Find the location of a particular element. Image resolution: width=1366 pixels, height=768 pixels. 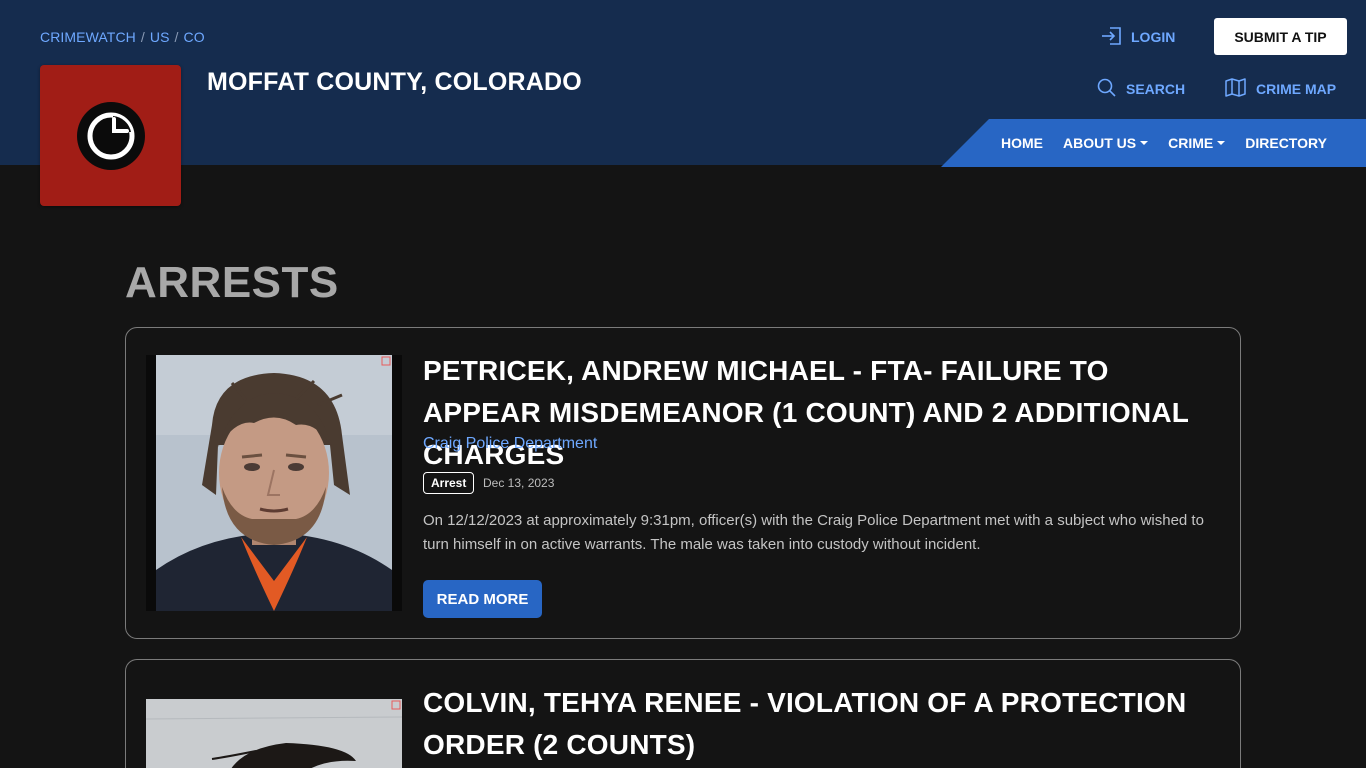

crime-map-link: CRIME MAP is located at coordinates (1280, 89).